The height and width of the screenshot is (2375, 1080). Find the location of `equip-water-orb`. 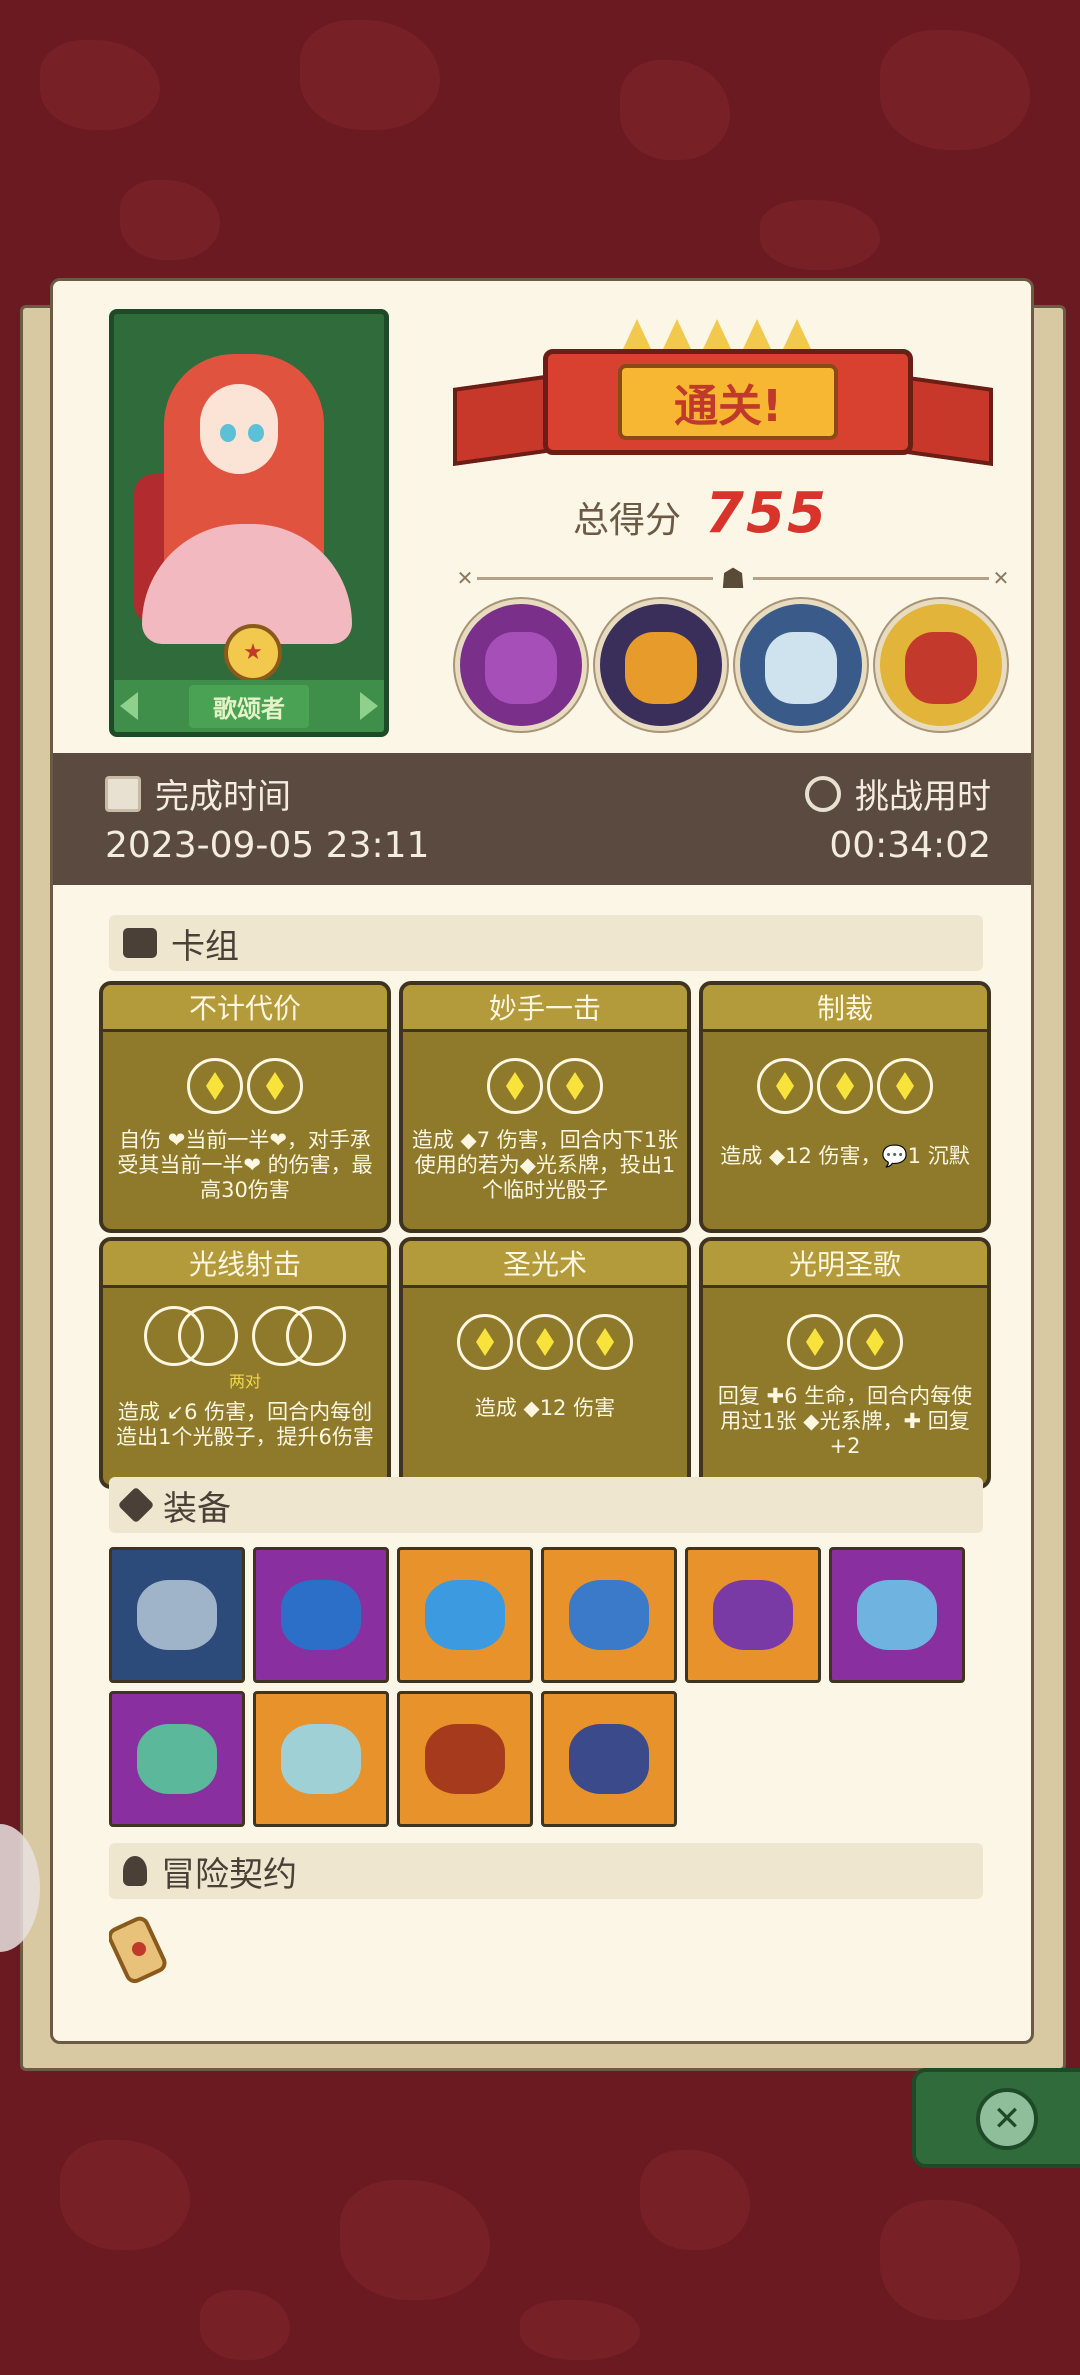

equip-water-orb is located at coordinates (465, 1615).